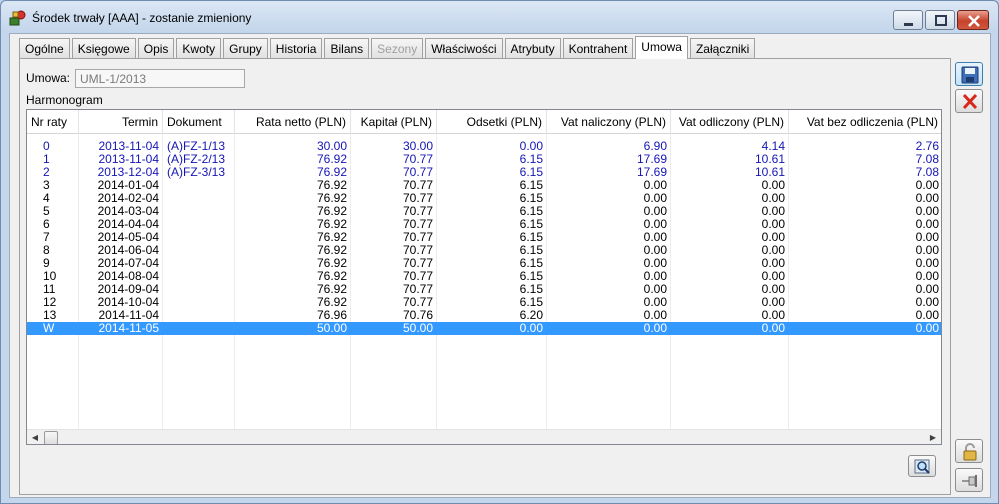  Describe the element at coordinates (969, 74) in the screenshot. I see `save-button` at that location.